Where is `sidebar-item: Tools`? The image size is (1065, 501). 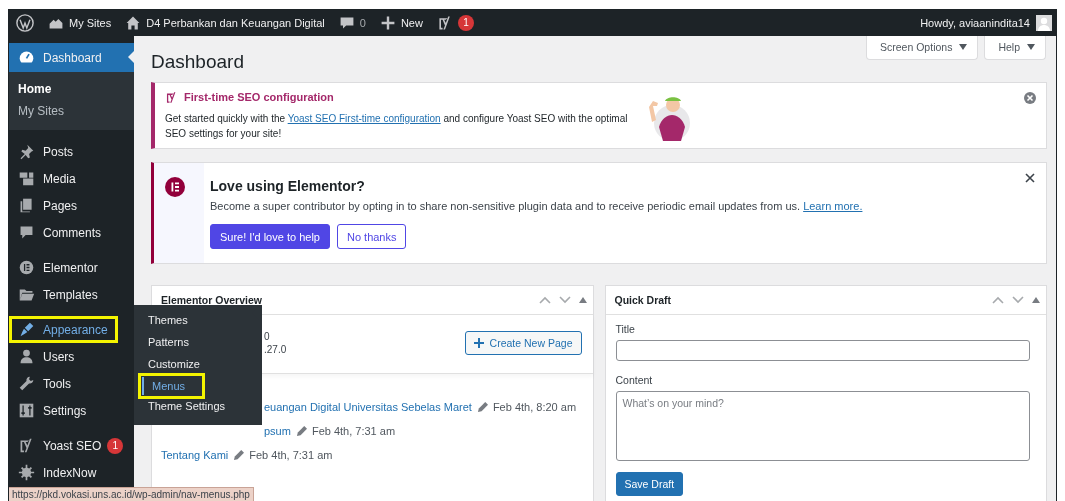
sidebar-item: Tools is located at coordinates (42, 383).